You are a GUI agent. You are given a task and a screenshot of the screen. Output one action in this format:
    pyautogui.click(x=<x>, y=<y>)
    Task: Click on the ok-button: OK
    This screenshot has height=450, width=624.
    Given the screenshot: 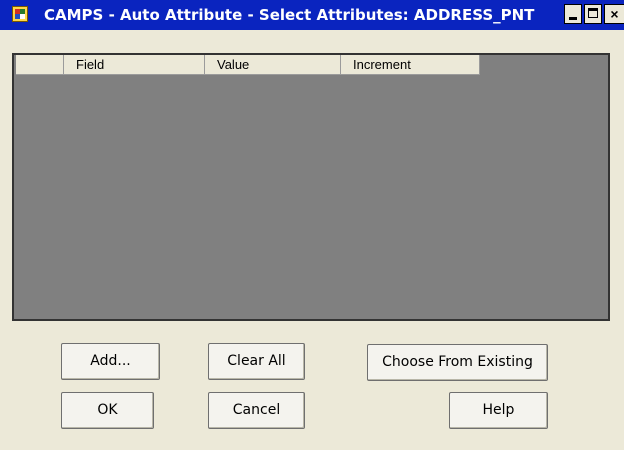 What is the action you would take?
    pyautogui.click(x=107, y=410)
    